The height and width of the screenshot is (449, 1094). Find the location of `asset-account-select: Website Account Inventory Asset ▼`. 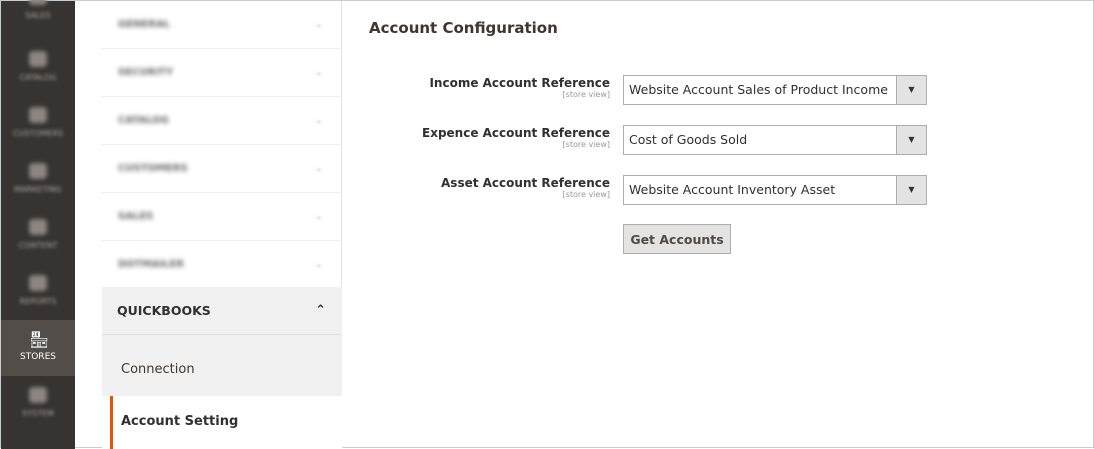

asset-account-select: Website Account Inventory Asset ▼ is located at coordinates (775, 190).